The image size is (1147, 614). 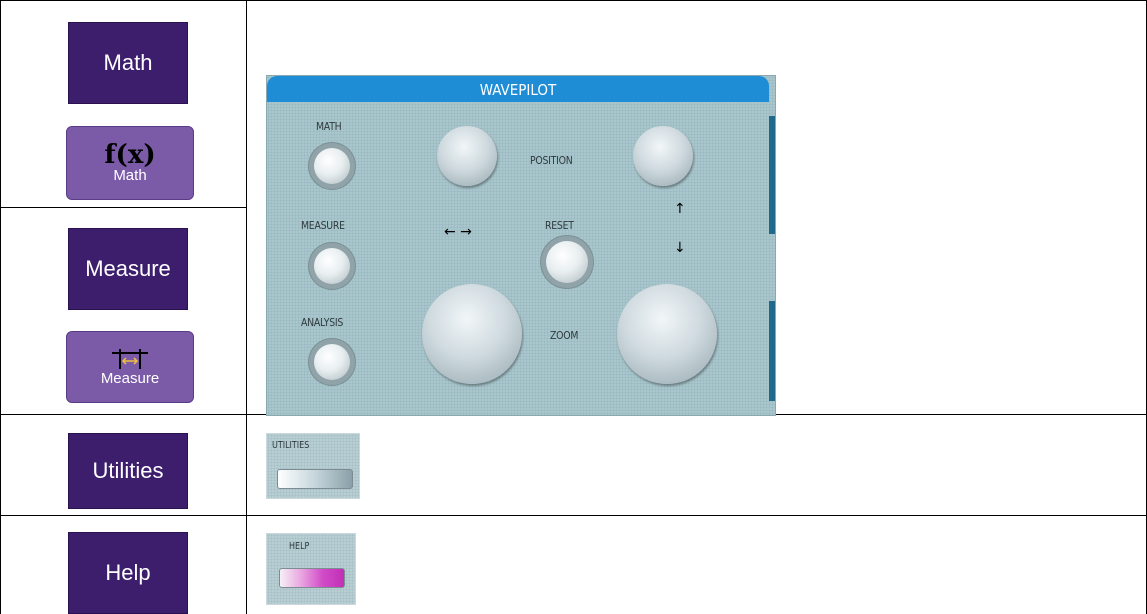 I want to click on help-key, so click(x=312, y=578).